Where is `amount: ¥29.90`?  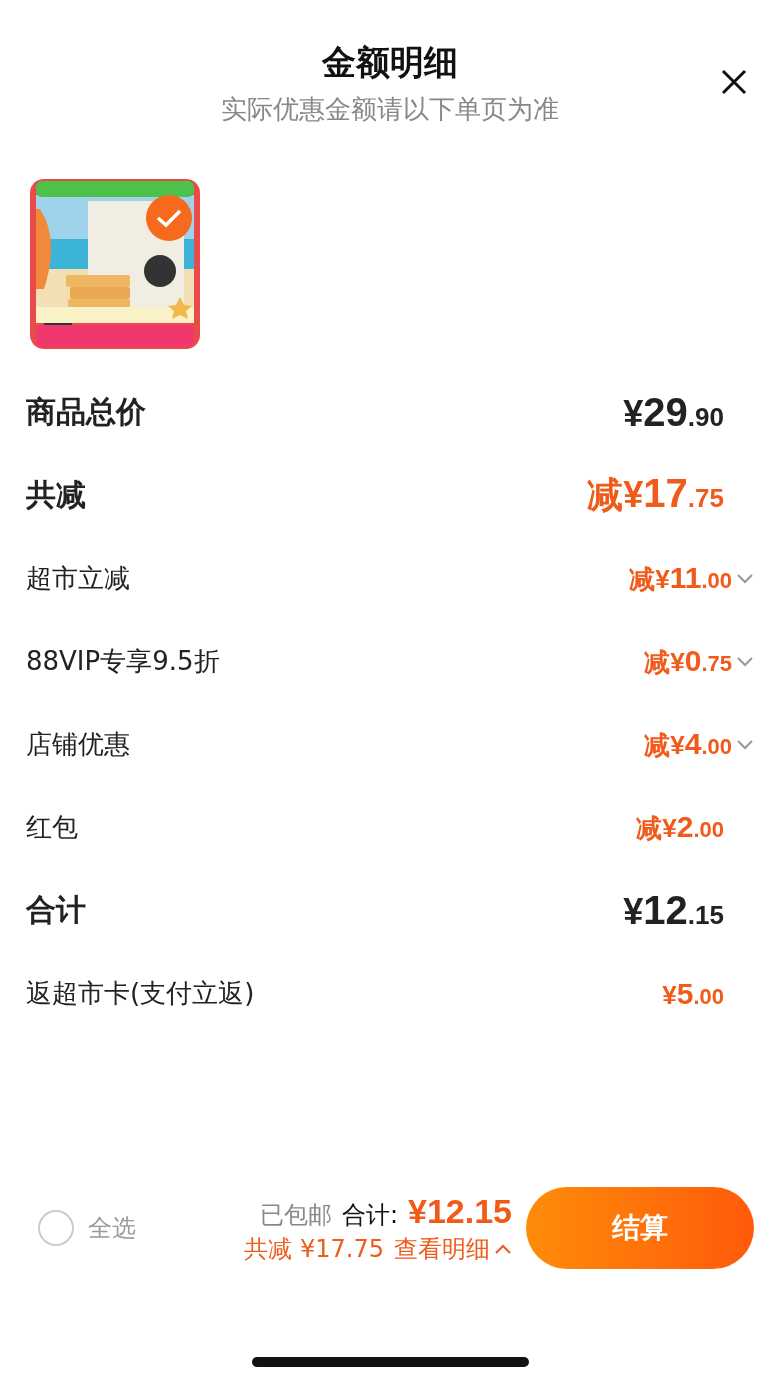
amount: ¥29.90 is located at coordinates (673, 412).